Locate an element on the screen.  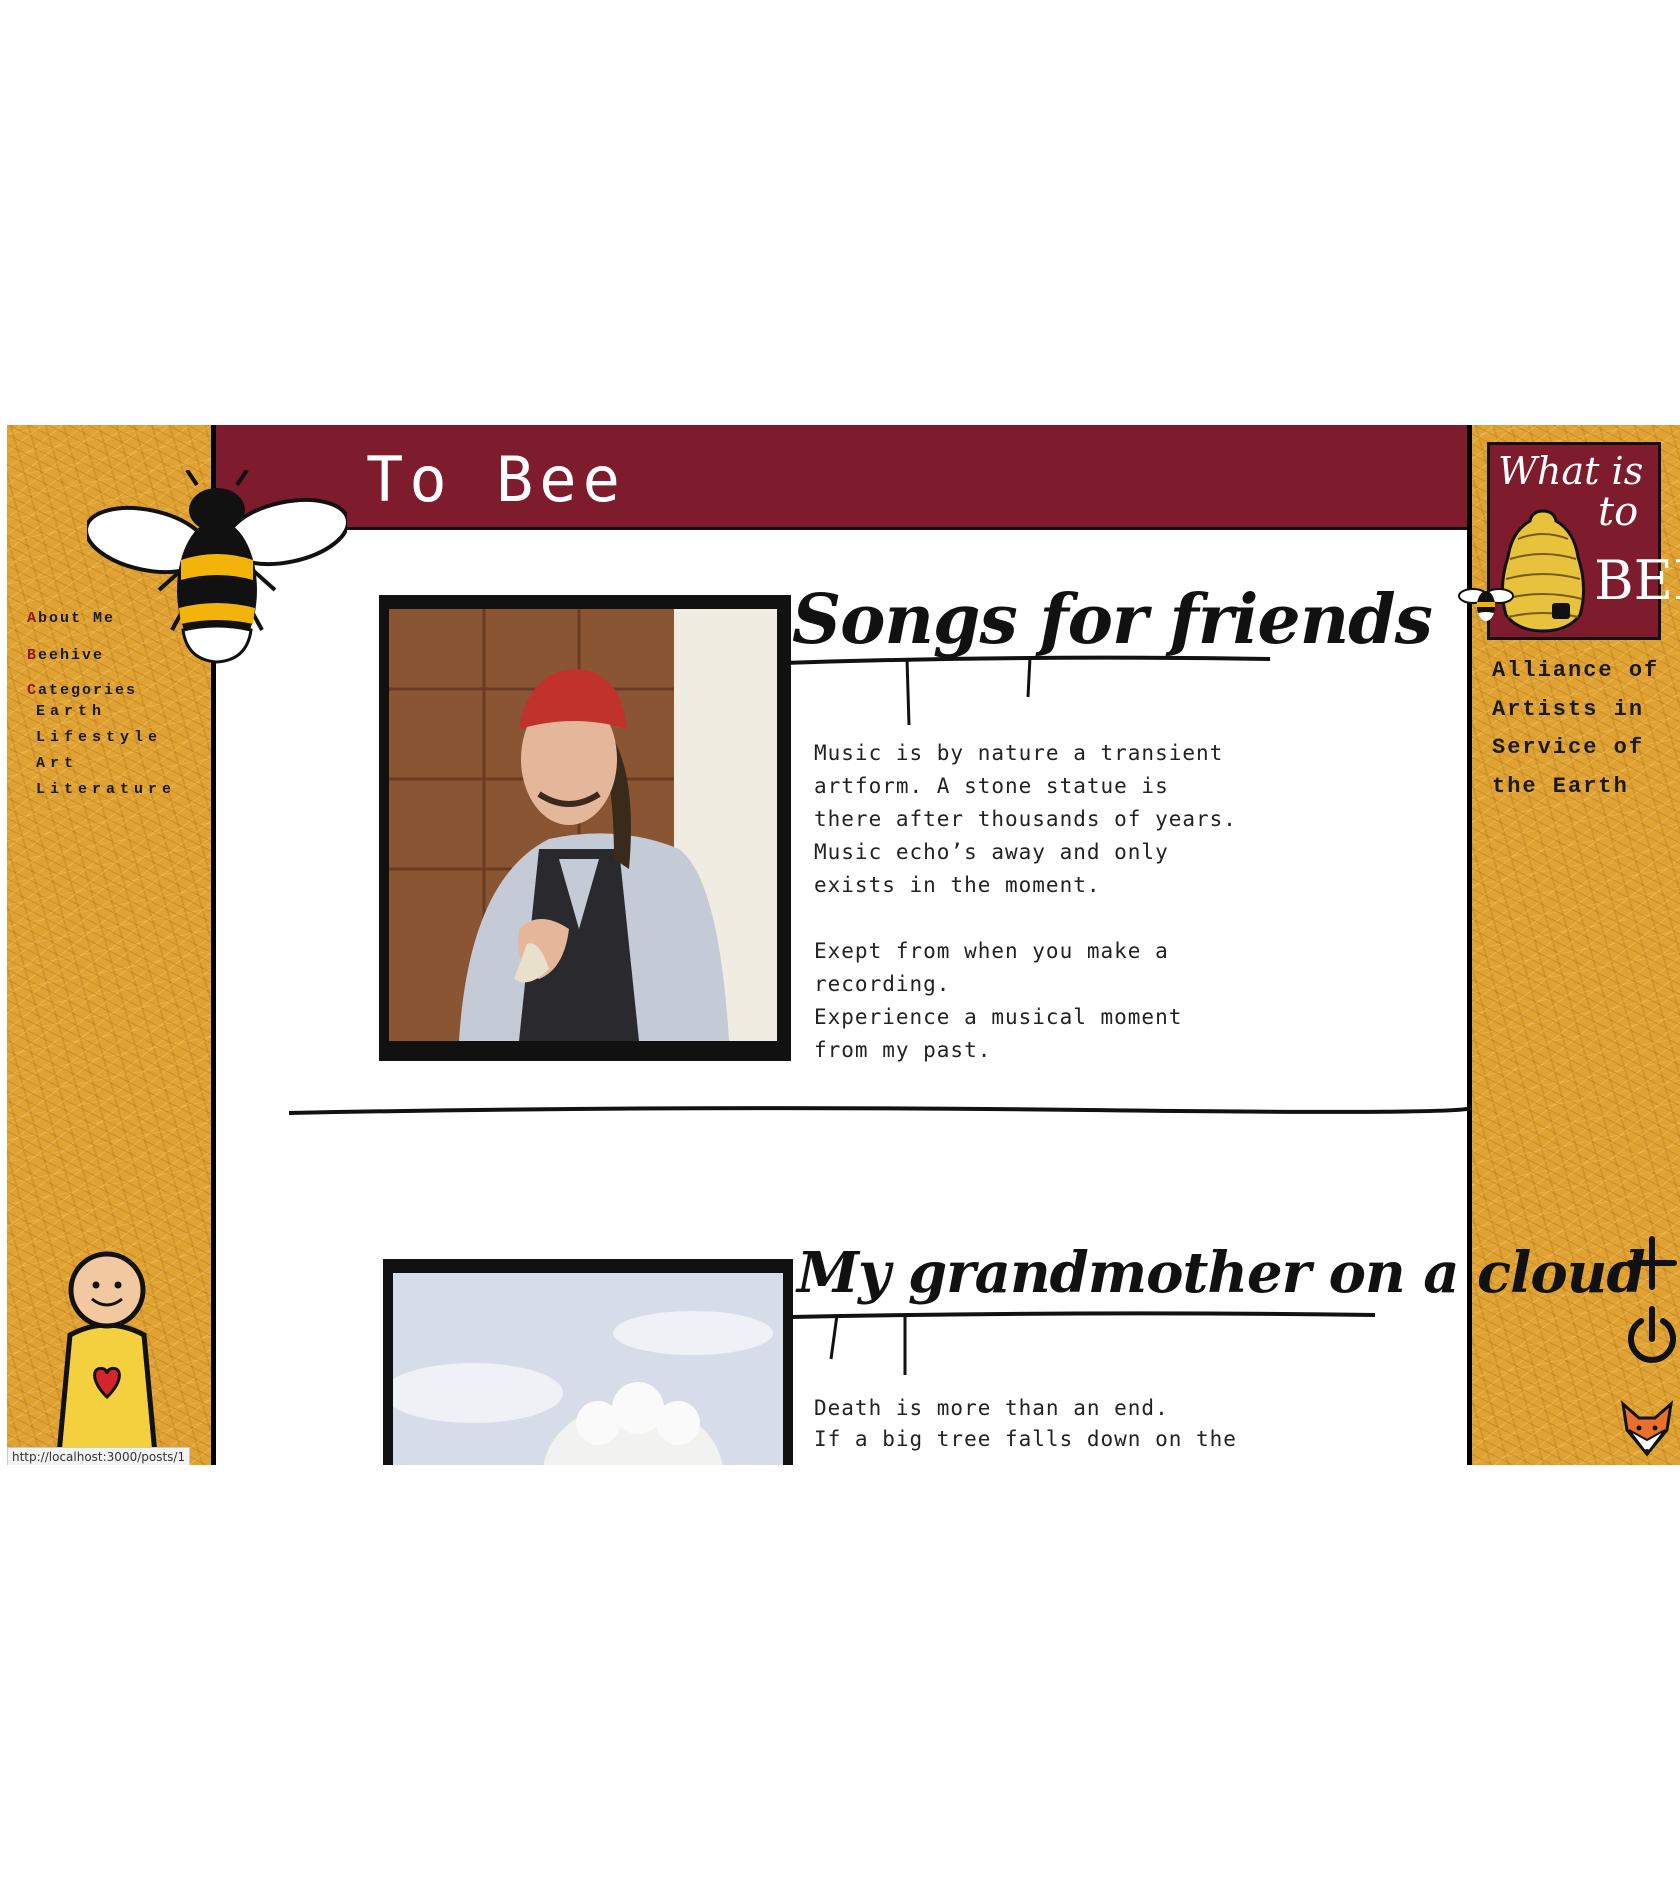
nav-category-lifestyle: Lifestyle is located at coordinates (106, 738).